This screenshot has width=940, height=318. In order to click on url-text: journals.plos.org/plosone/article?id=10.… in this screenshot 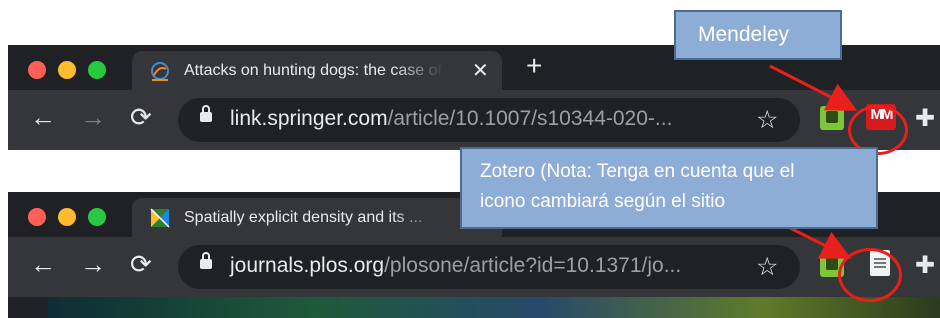, I will do `click(455, 266)`.